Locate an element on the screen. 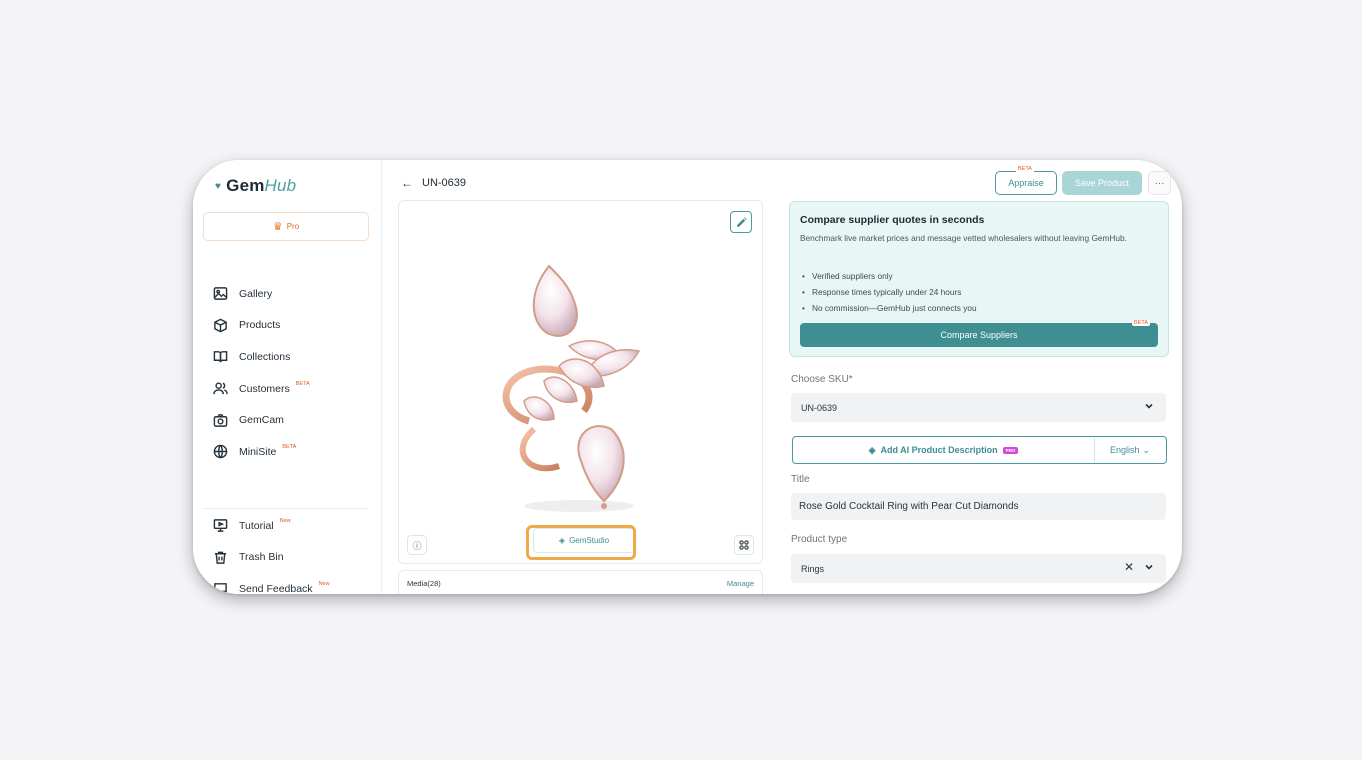 The height and width of the screenshot is (760, 1362). title-input is located at coordinates (978, 506).